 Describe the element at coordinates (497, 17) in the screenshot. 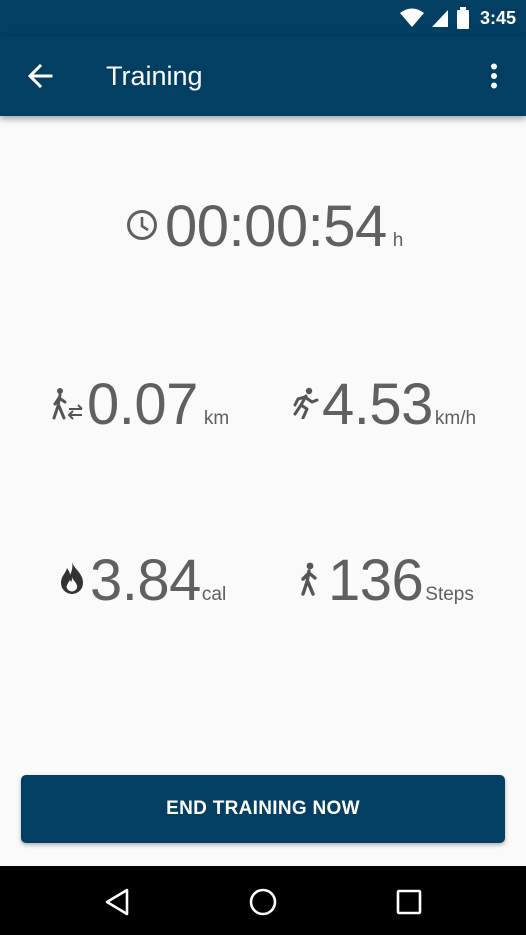

I see `status-time: 3:45` at that location.